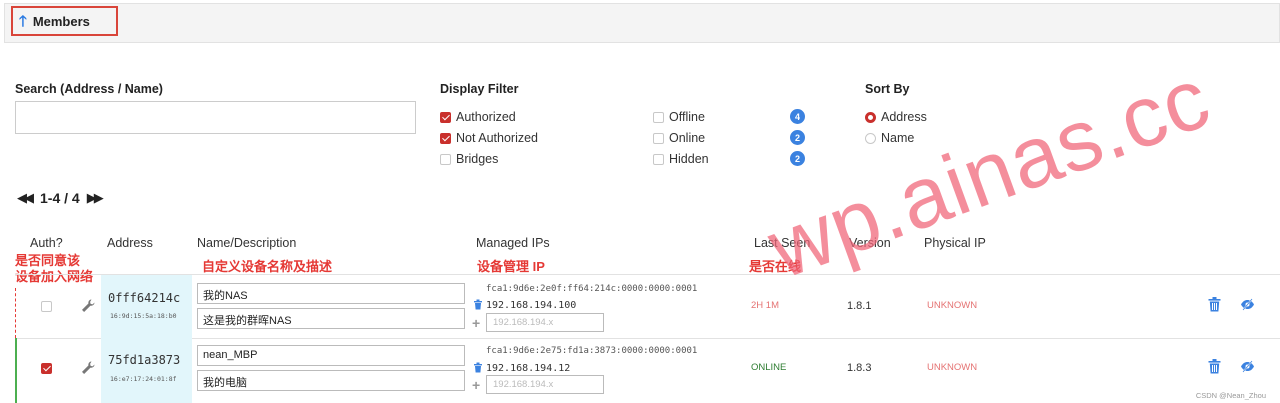  What do you see at coordinates (887, 89) in the screenshot?
I see `sort-by-label: Sort By` at bounding box center [887, 89].